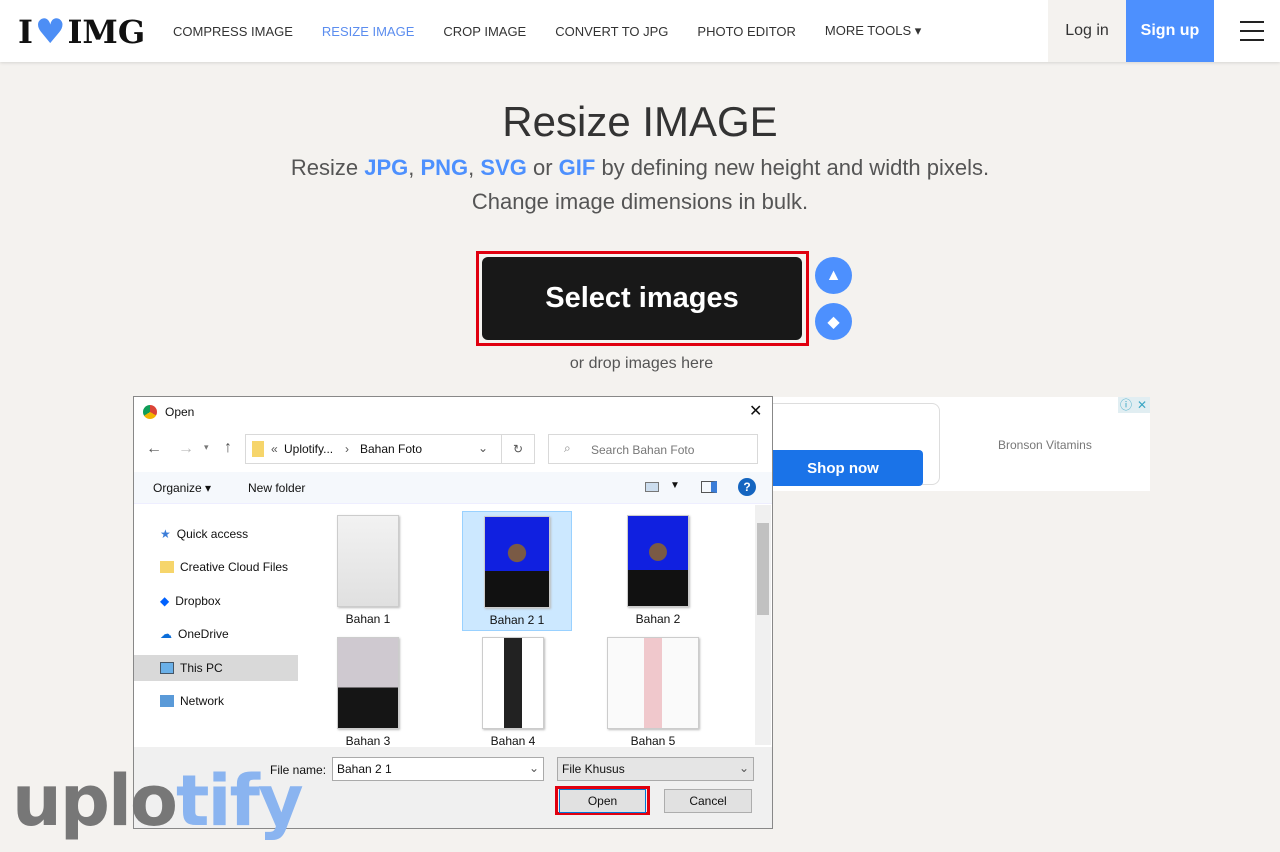 The width and height of the screenshot is (1280, 852). Describe the element at coordinates (444, 167) in the screenshot. I see `format-png: PNG` at that location.